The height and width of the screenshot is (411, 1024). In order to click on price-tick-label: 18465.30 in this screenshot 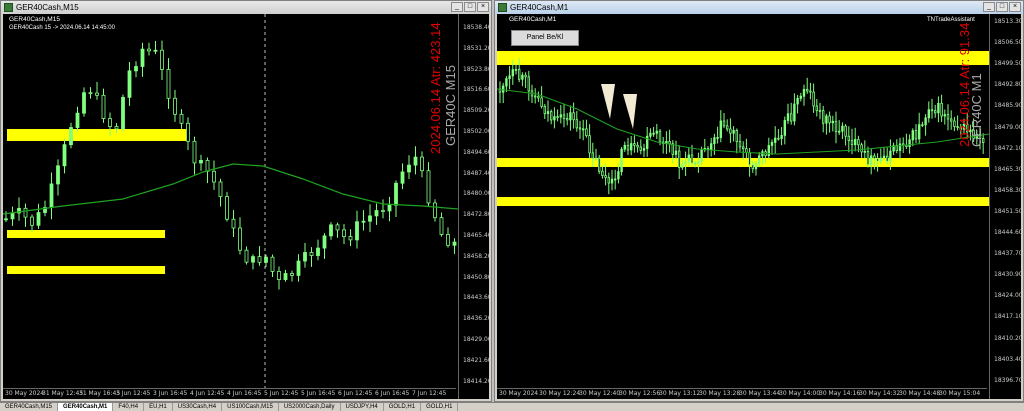, I will do `click(1007, 169)`.